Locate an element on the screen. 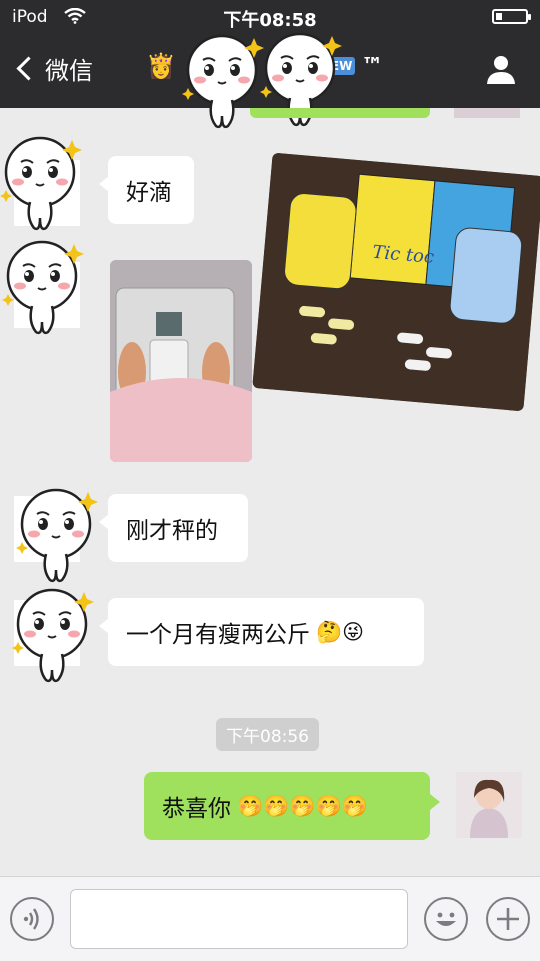 The image size is (540, 961). message-input is located at coordinates (239, 919).